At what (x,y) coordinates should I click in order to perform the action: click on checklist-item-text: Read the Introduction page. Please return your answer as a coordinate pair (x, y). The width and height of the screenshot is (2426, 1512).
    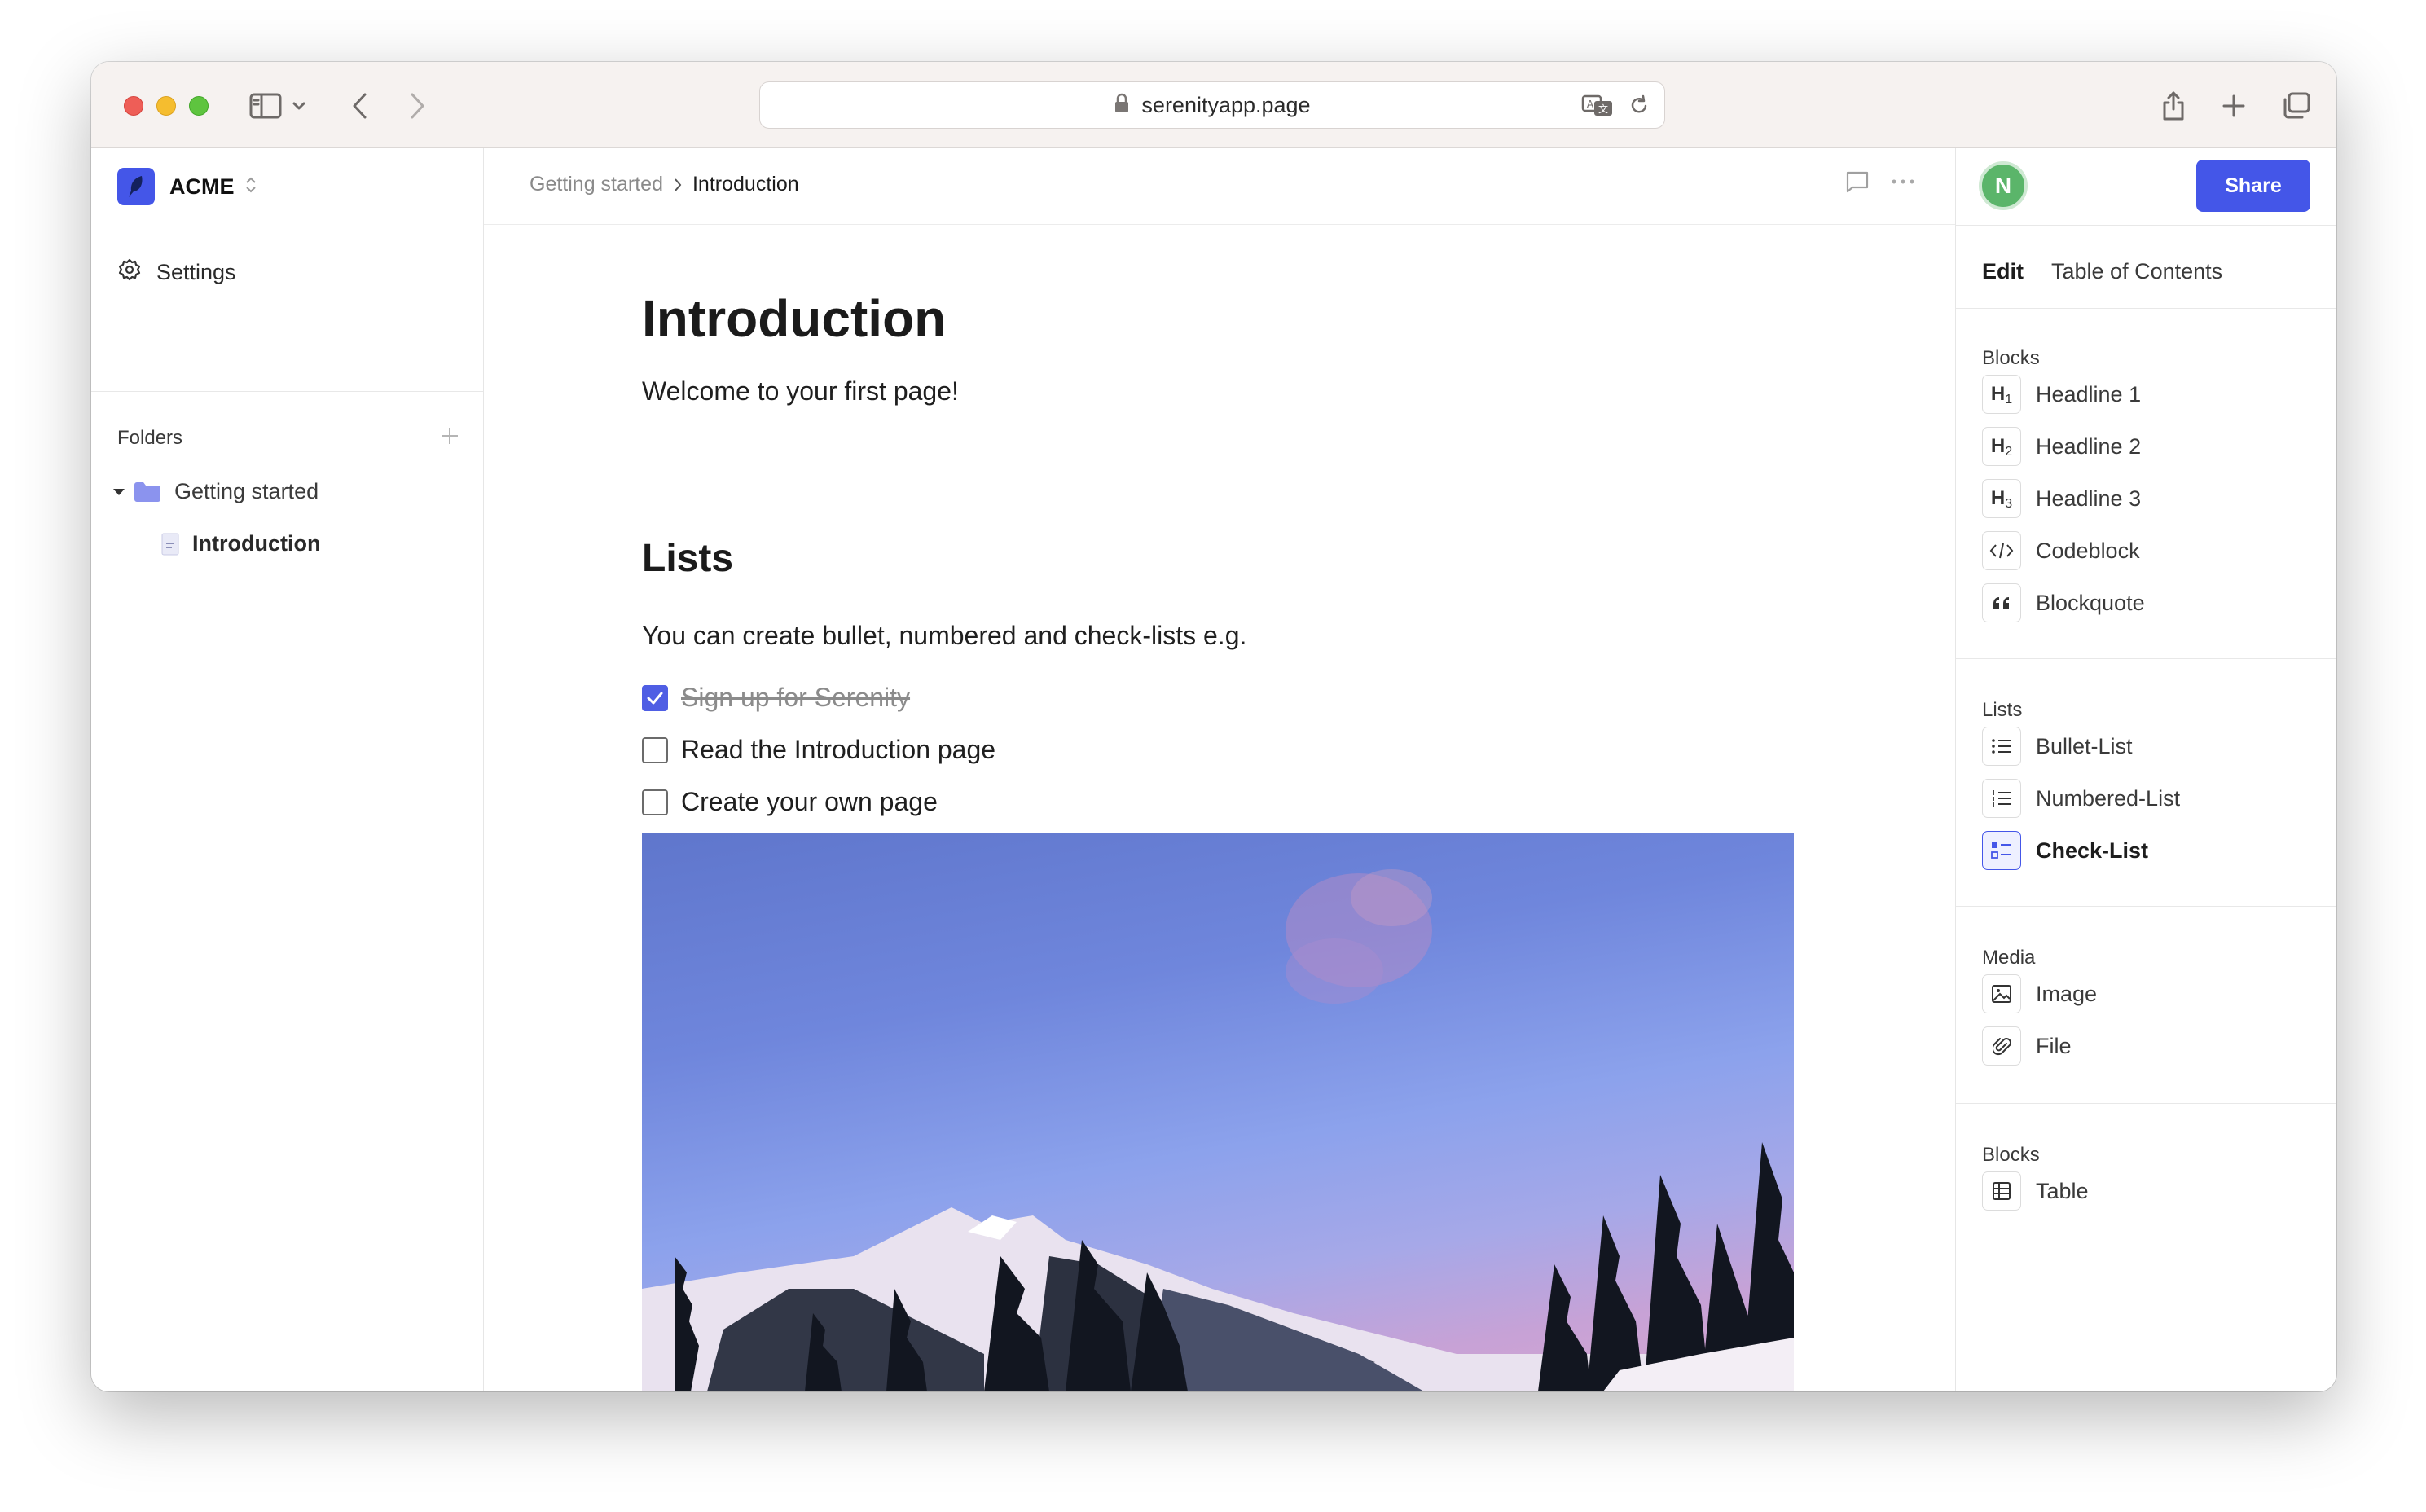
    Looking at the image, I should click on (838, 750).